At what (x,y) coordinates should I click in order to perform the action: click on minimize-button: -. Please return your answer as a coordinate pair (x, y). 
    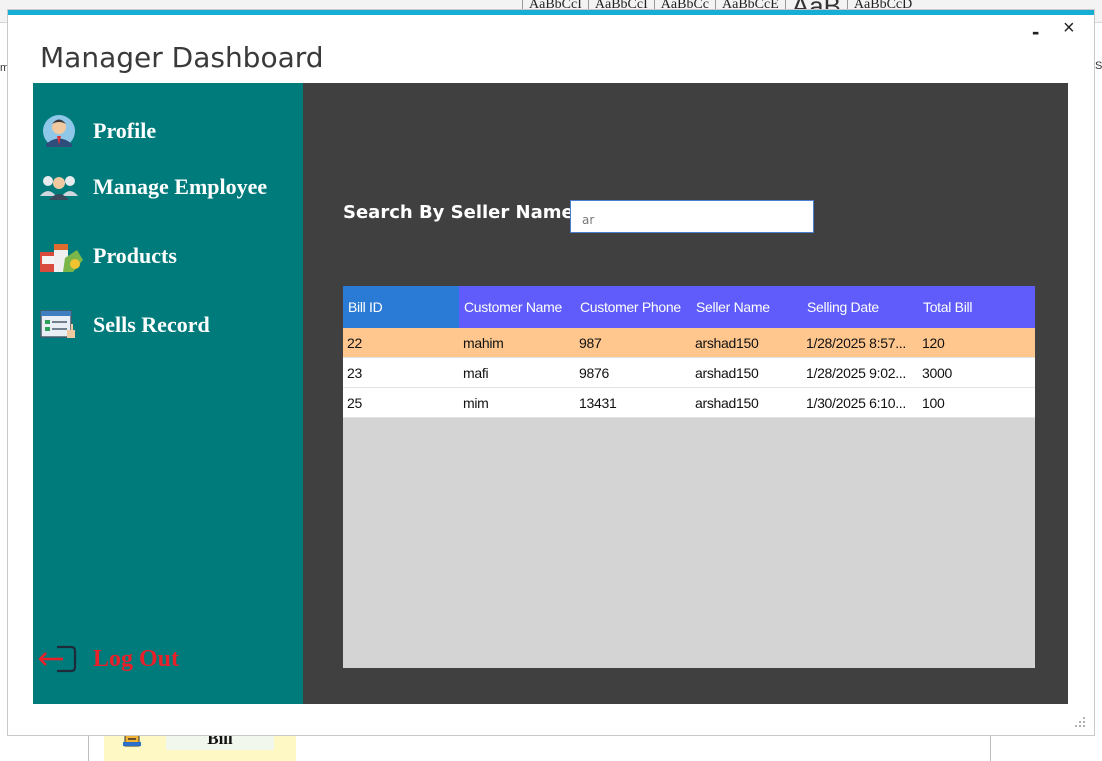
    Looking at the image, I should click on (1035, 32).